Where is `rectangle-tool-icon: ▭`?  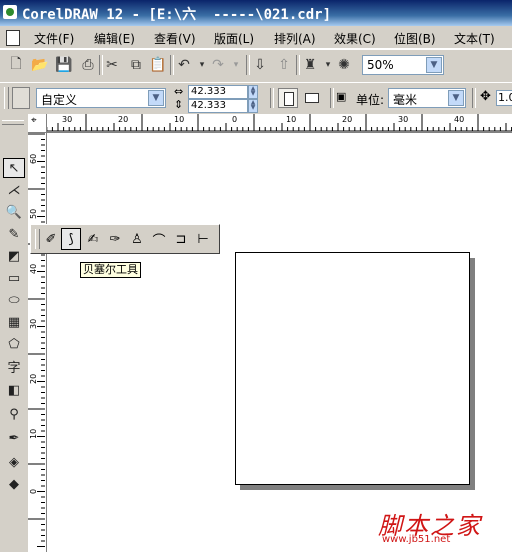
rectangle-tool-icon: ▭ is located at coordinates (14, 278).